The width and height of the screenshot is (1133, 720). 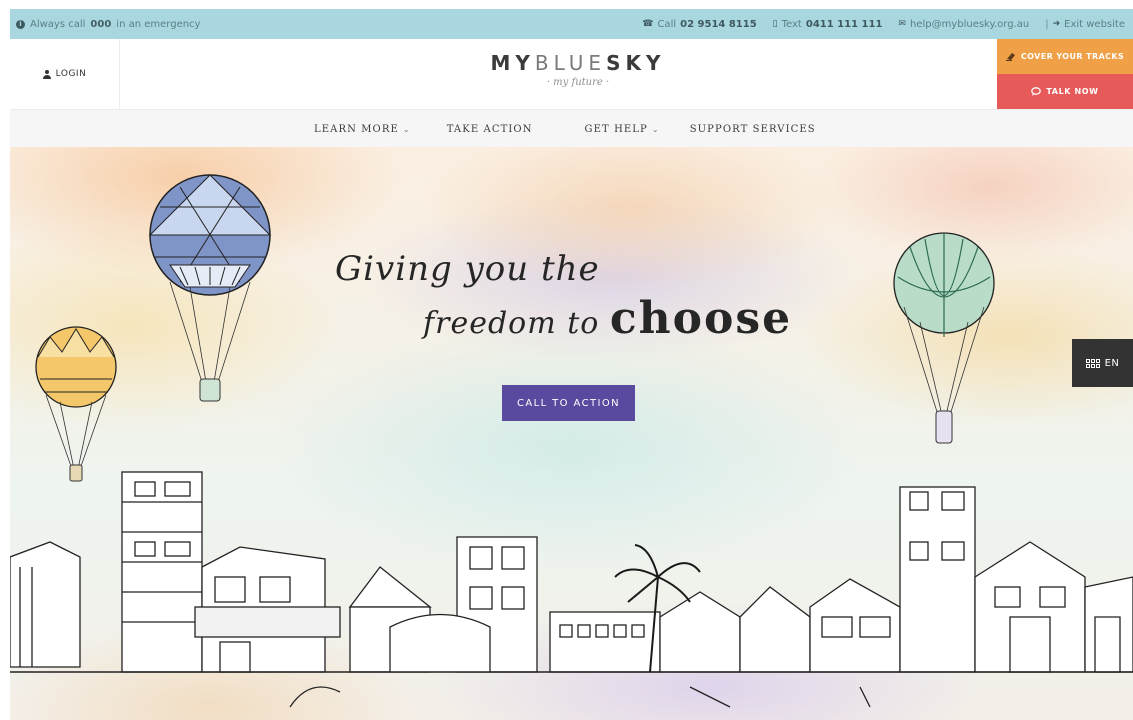 I want to click on exit-label: Exit website, so click(x=1094, y=24).